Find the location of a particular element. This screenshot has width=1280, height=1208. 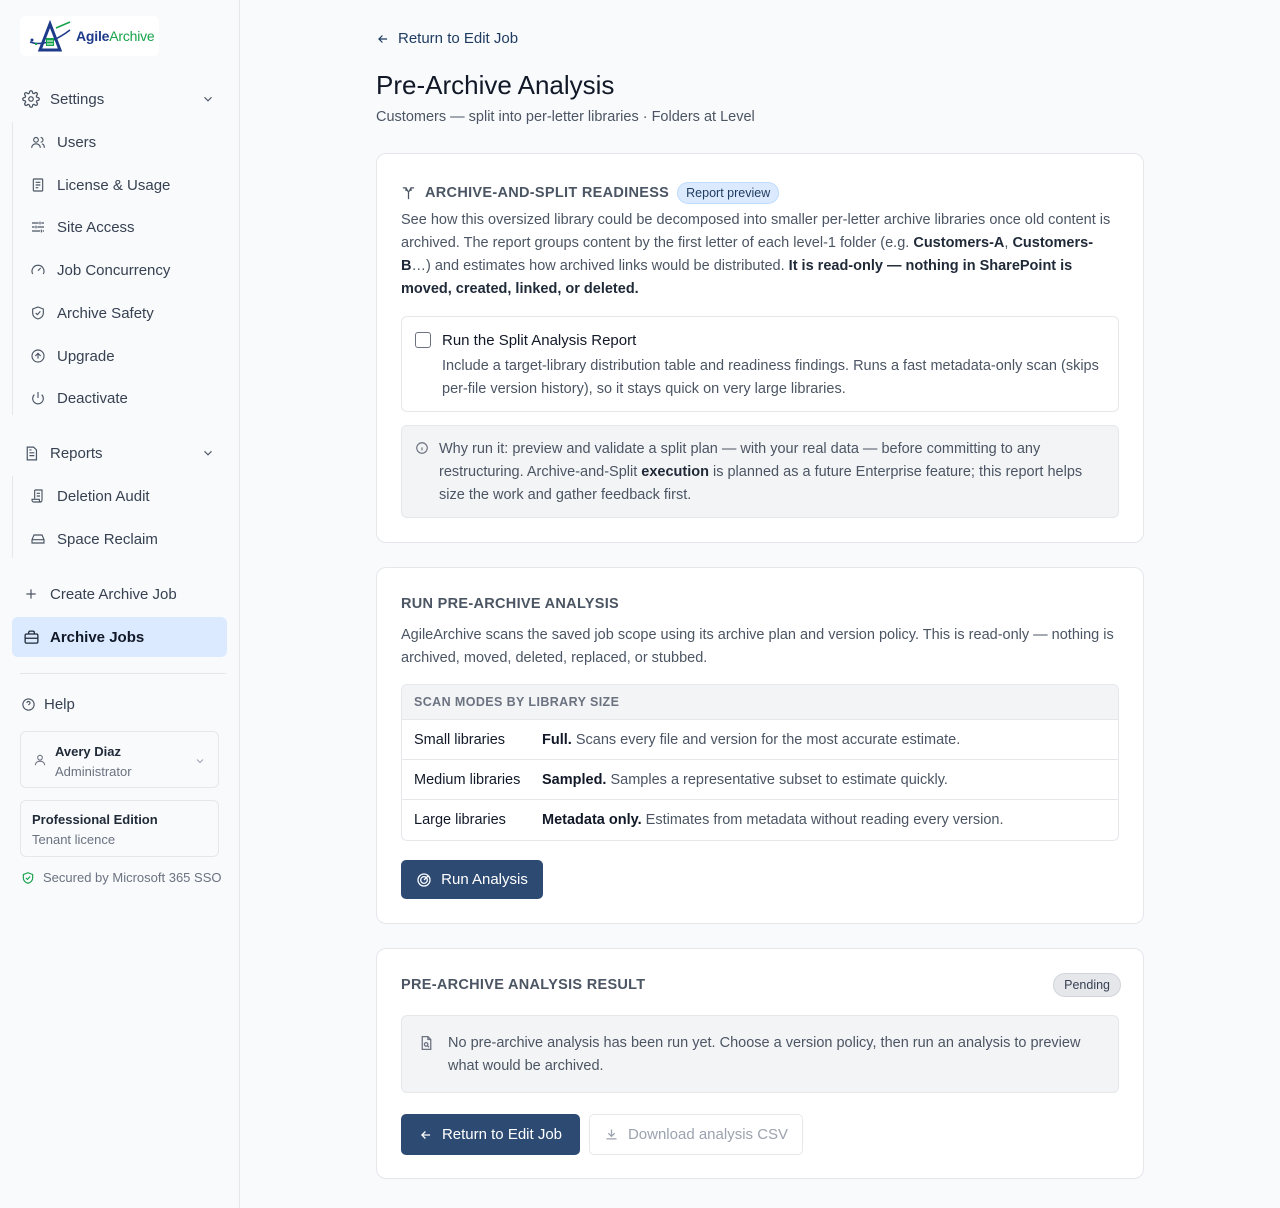

sso-notice: Secured by Microsoft 365 SSO is located at coordinates (121, 877).